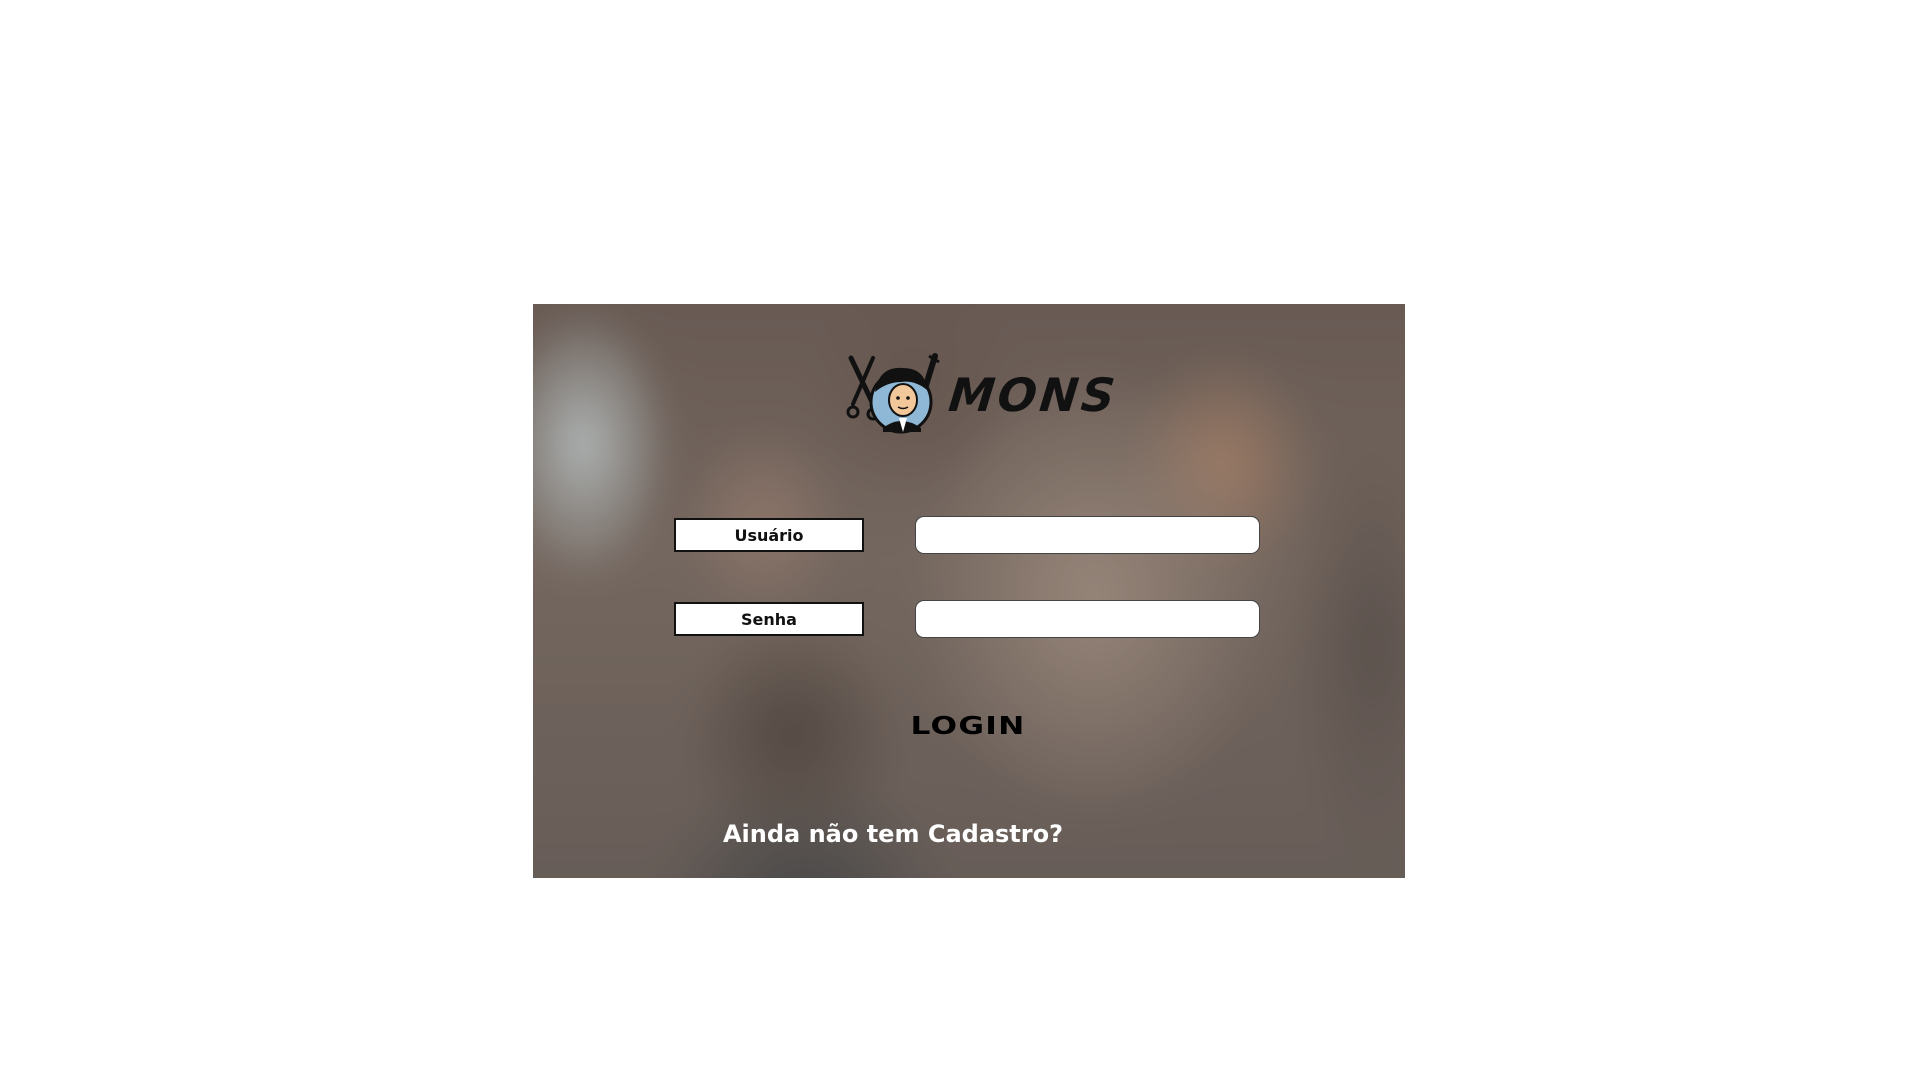  Describe the element at coordinates (899, 395) in the screenshot. I see `barber-mascot-icon` at that location.